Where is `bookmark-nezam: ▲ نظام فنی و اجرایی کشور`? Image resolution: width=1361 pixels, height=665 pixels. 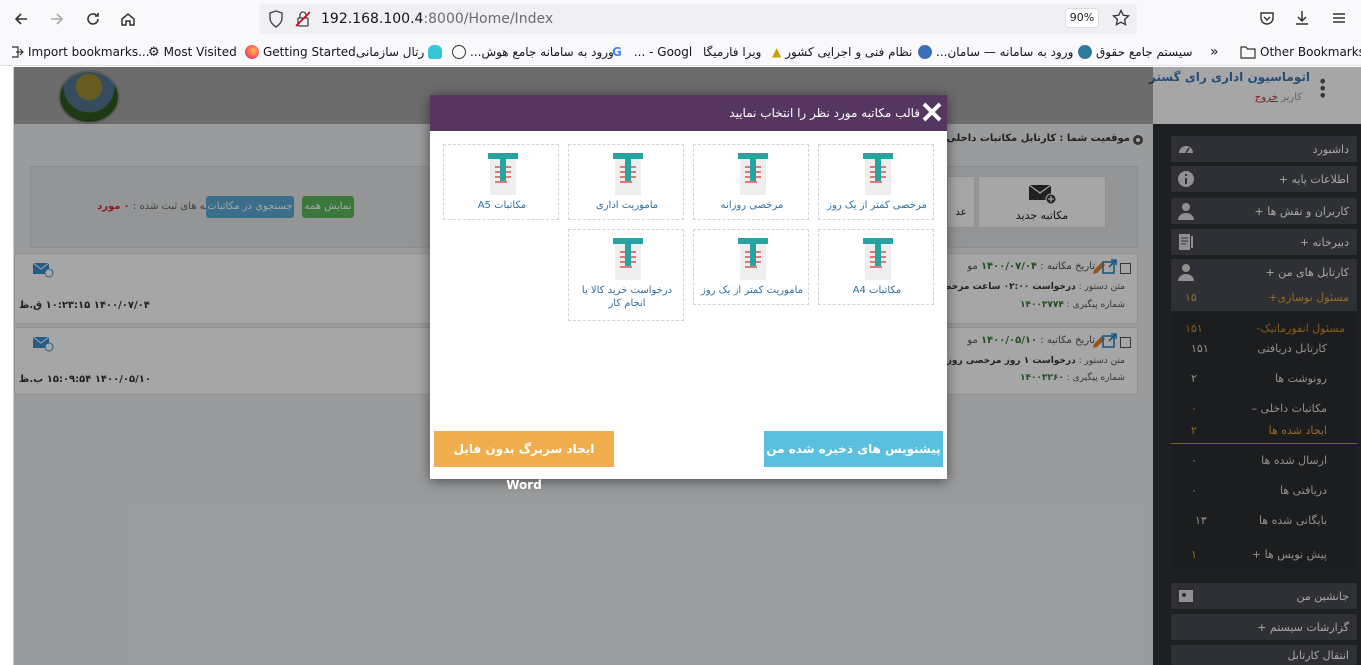 bookmark-nezam: ▲ نظام فنی و اجرایی کشور is located at coordinates (842, 52).